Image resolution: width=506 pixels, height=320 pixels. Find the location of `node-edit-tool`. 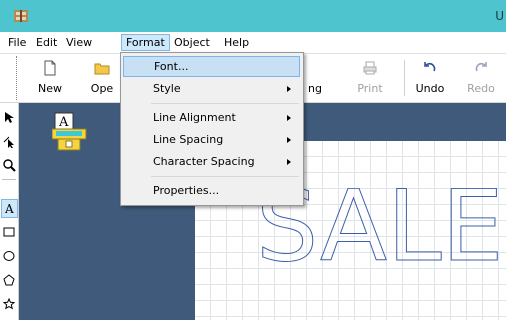

node-edit-tool is located at coordinates (9, 141).